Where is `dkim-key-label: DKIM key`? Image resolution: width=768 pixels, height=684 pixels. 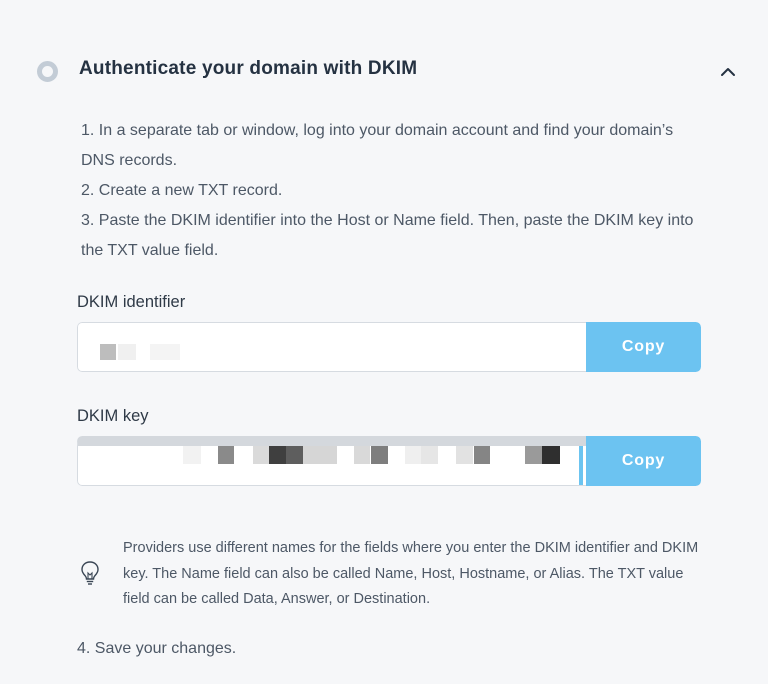 dkim-key-label: DKIM key is located at coordinates (113, 416).